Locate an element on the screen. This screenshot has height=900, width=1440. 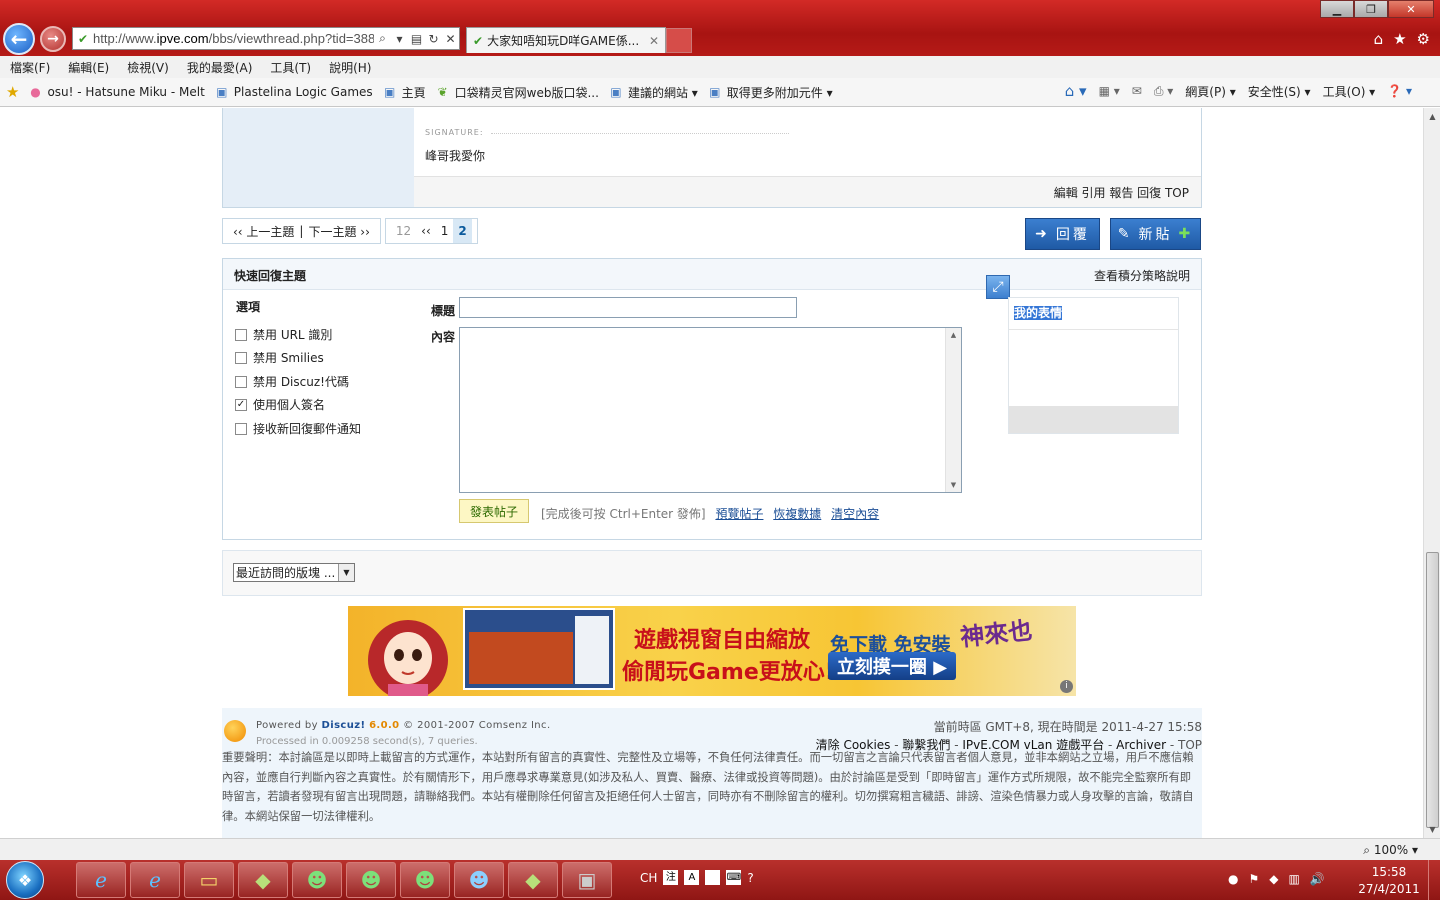
new-tab-button is located at coordinates (679, 40).